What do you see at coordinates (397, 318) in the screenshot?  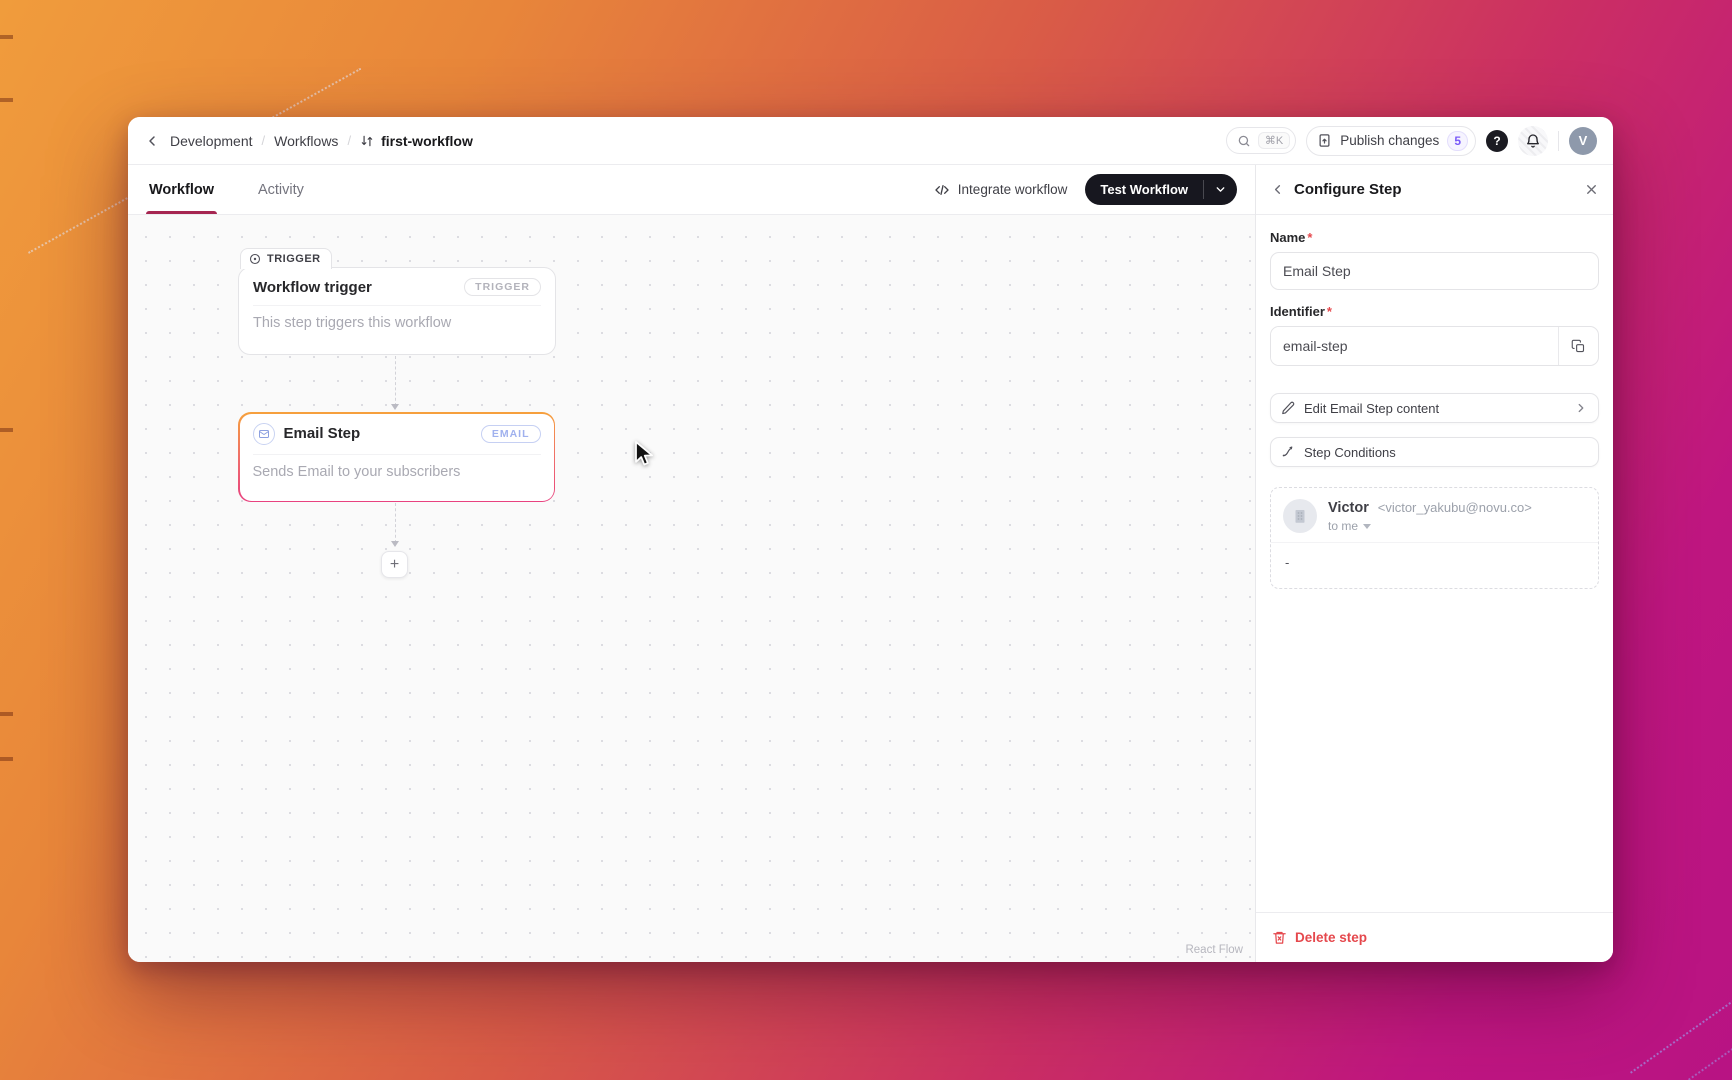 I see `trigger-node-description: This step triggers this workflow` at bounding box center [397, 318].